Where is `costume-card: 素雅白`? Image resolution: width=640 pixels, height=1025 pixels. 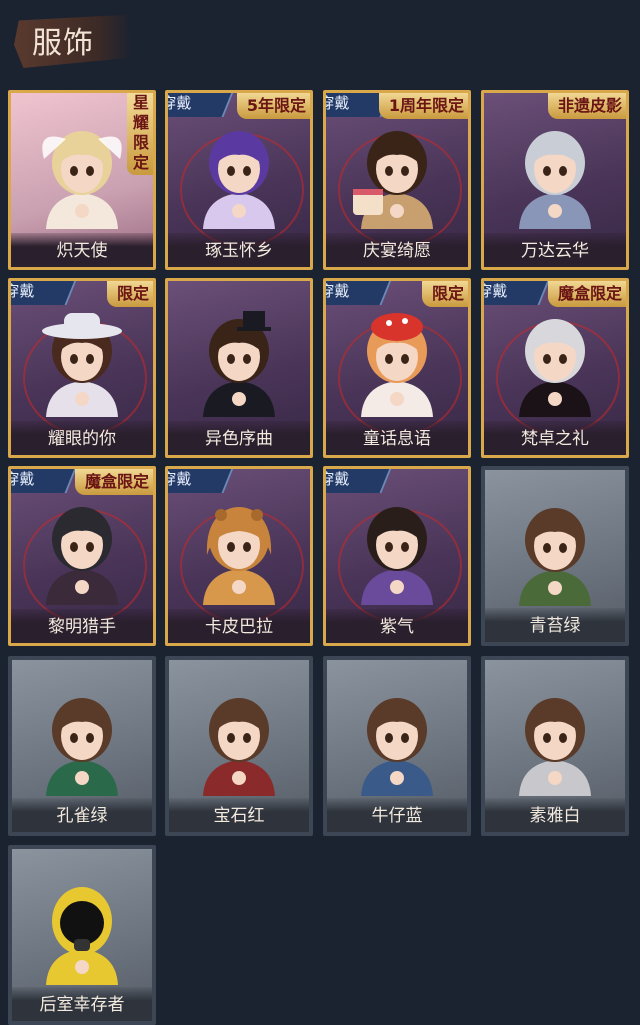 costume-card: 素雅白 is located at coordinates (555, 746).